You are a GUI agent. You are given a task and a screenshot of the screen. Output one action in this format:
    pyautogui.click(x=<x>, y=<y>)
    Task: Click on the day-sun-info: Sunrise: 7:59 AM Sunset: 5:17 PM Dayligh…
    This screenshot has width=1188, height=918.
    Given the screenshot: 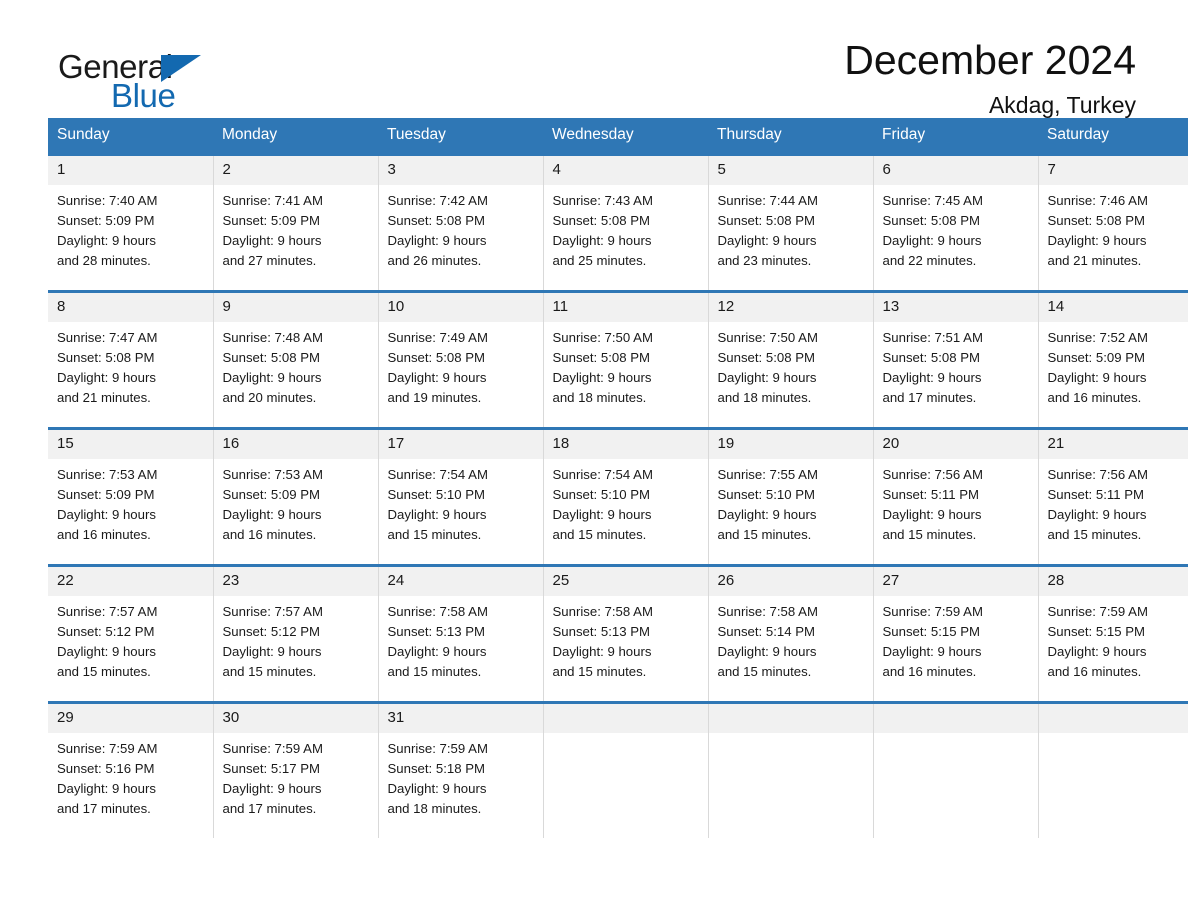 What is the action you would take?
    pyautogui.click(x=272, y=778)
    